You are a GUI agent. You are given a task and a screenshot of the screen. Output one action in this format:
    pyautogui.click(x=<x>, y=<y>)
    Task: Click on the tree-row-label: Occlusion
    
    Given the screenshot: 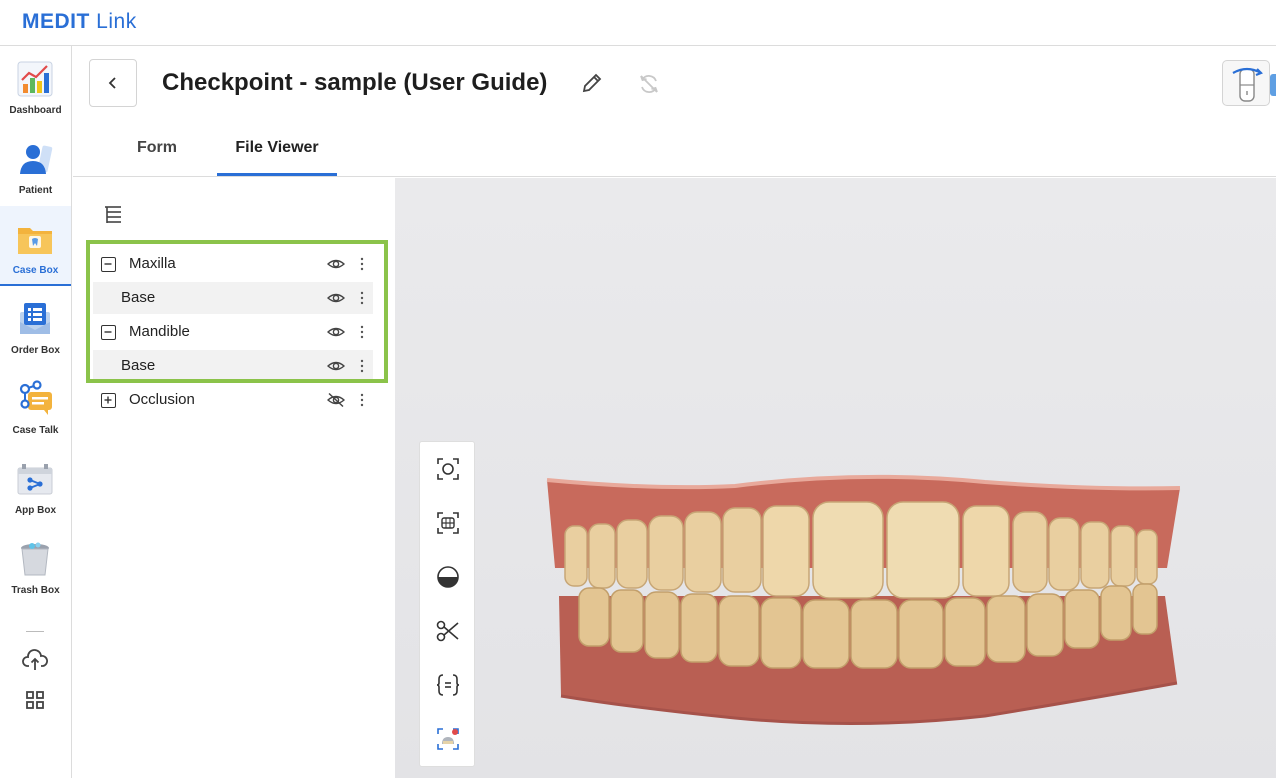 What is the action you would take?
    pyautogui.click(x=162, y=399)
    